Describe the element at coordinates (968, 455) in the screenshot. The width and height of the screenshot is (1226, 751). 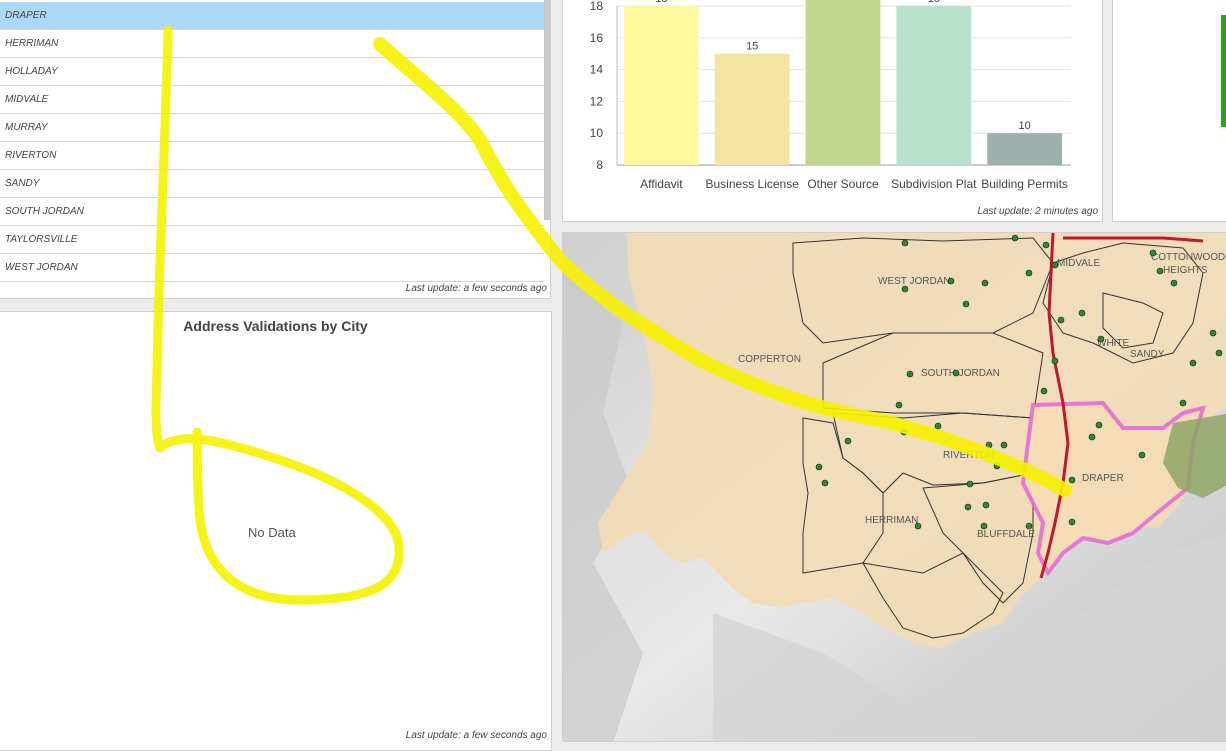
I see `map-label-riverton: RIVERTON` at that location.